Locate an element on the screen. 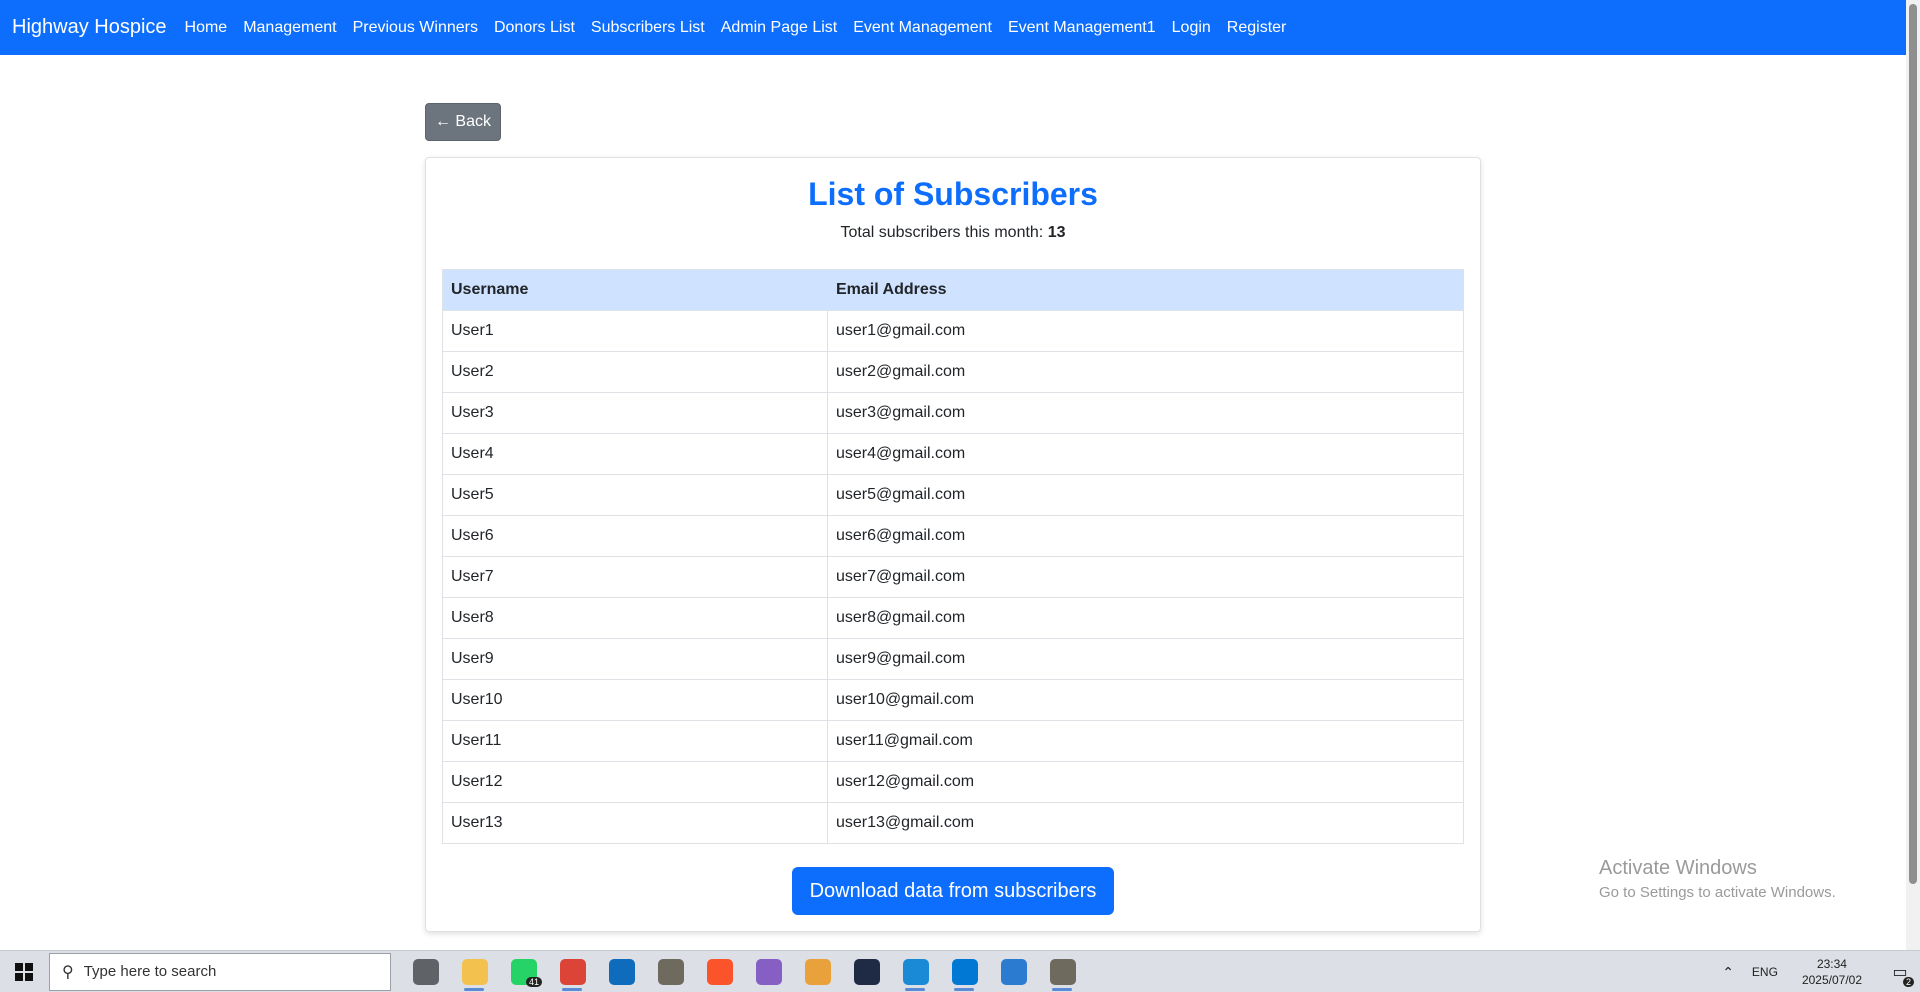  notification-button: ▭ 2 is located at coordinates (1900, 971).